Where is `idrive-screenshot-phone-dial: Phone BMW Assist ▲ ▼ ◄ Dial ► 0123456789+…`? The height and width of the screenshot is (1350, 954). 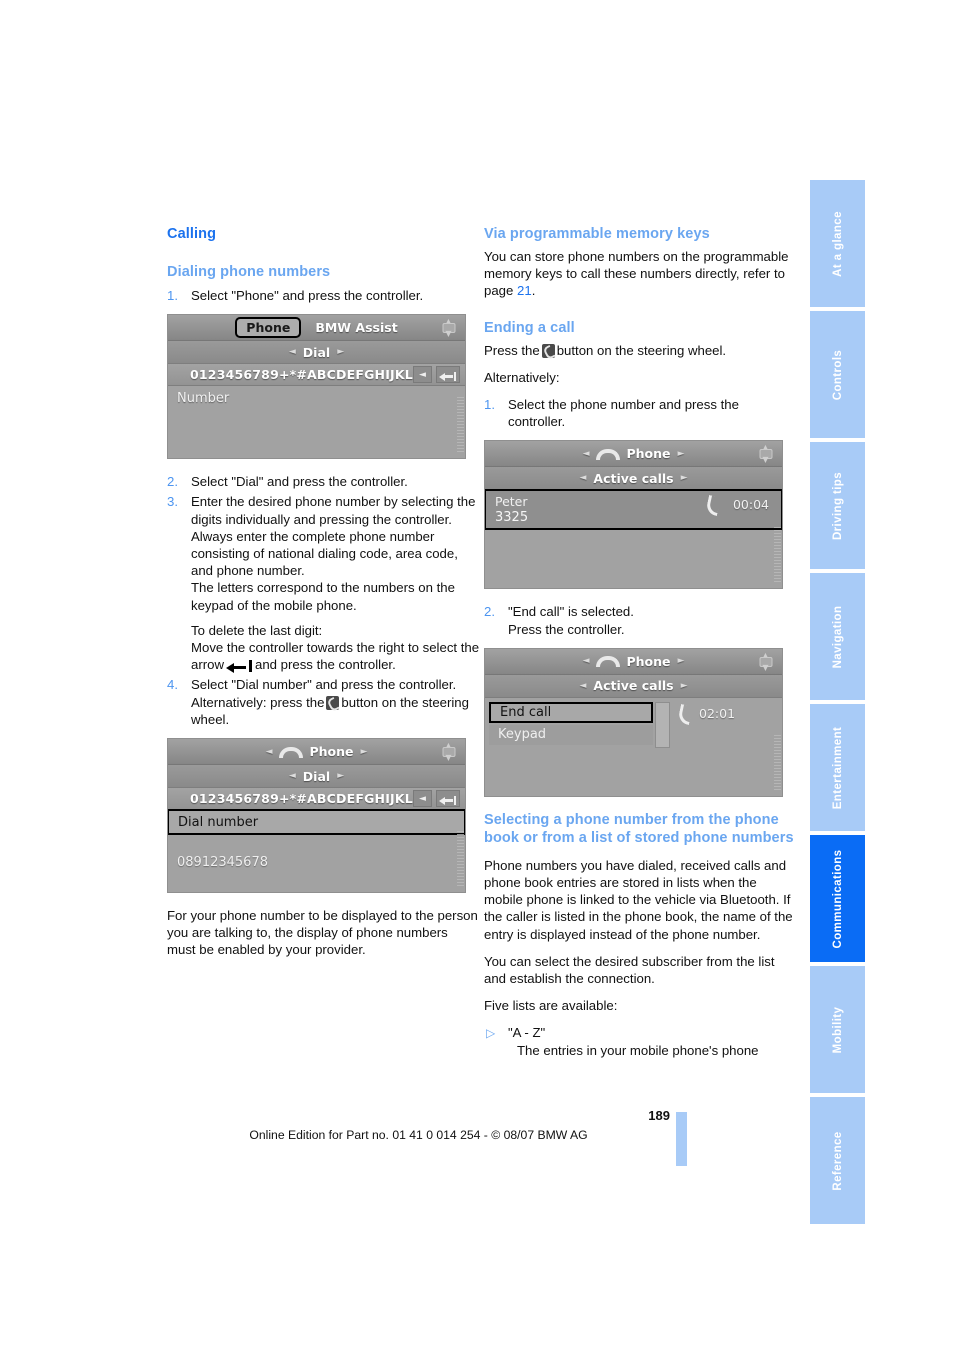 idrive-screenshot-phone-dial: Phone BMW Assist ▲ ▼ ◄ Dial ► 0123456789+… is located at coordinates (316, 387).